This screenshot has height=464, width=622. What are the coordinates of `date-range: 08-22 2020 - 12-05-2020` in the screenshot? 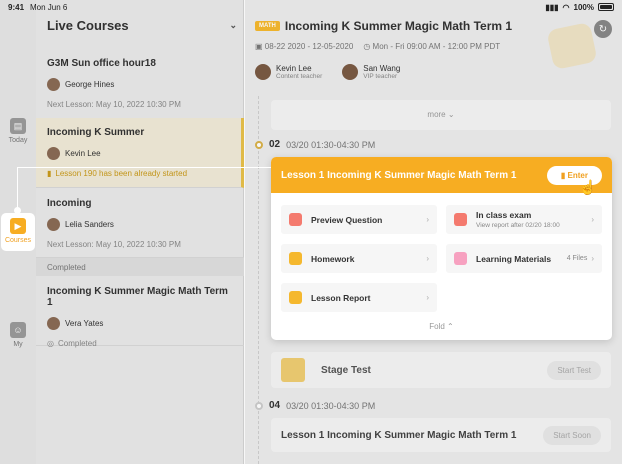 It's located at (309, 46).